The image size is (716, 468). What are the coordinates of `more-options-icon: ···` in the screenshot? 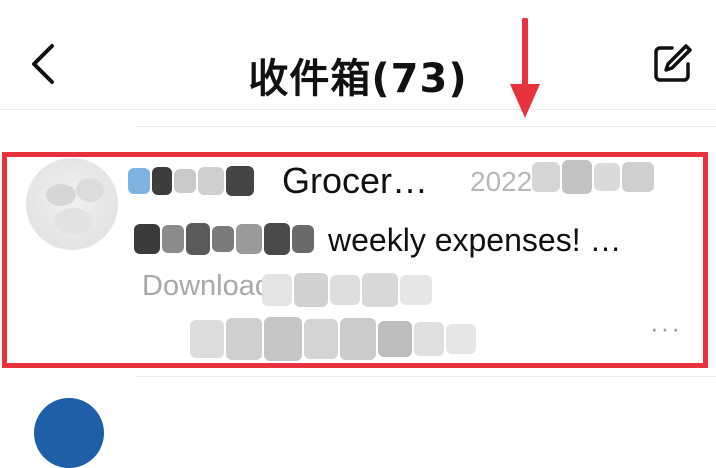 It's located at (667, 328).